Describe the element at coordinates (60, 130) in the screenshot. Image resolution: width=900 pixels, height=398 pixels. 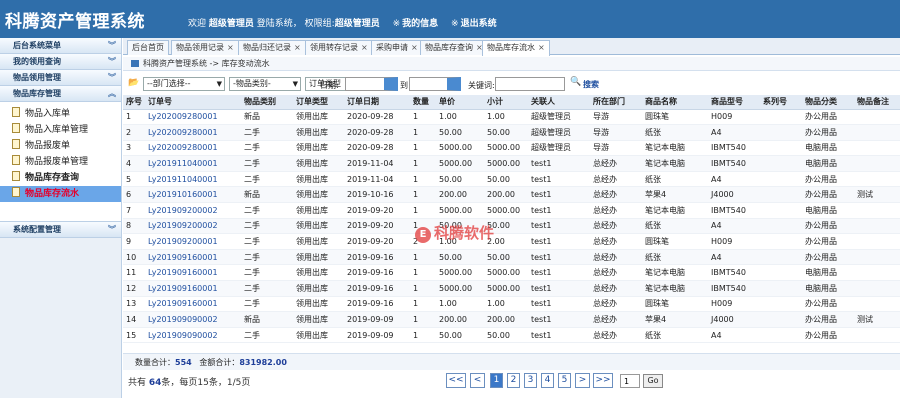
I see `sidebar-item-stock-in-management: 物品入库单管理` at that location.